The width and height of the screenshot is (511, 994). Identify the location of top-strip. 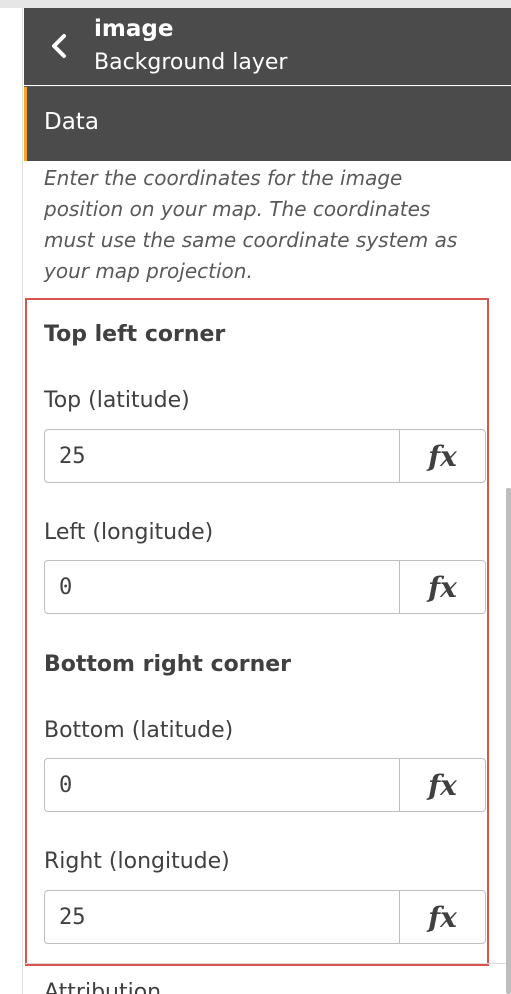
(255, 4).